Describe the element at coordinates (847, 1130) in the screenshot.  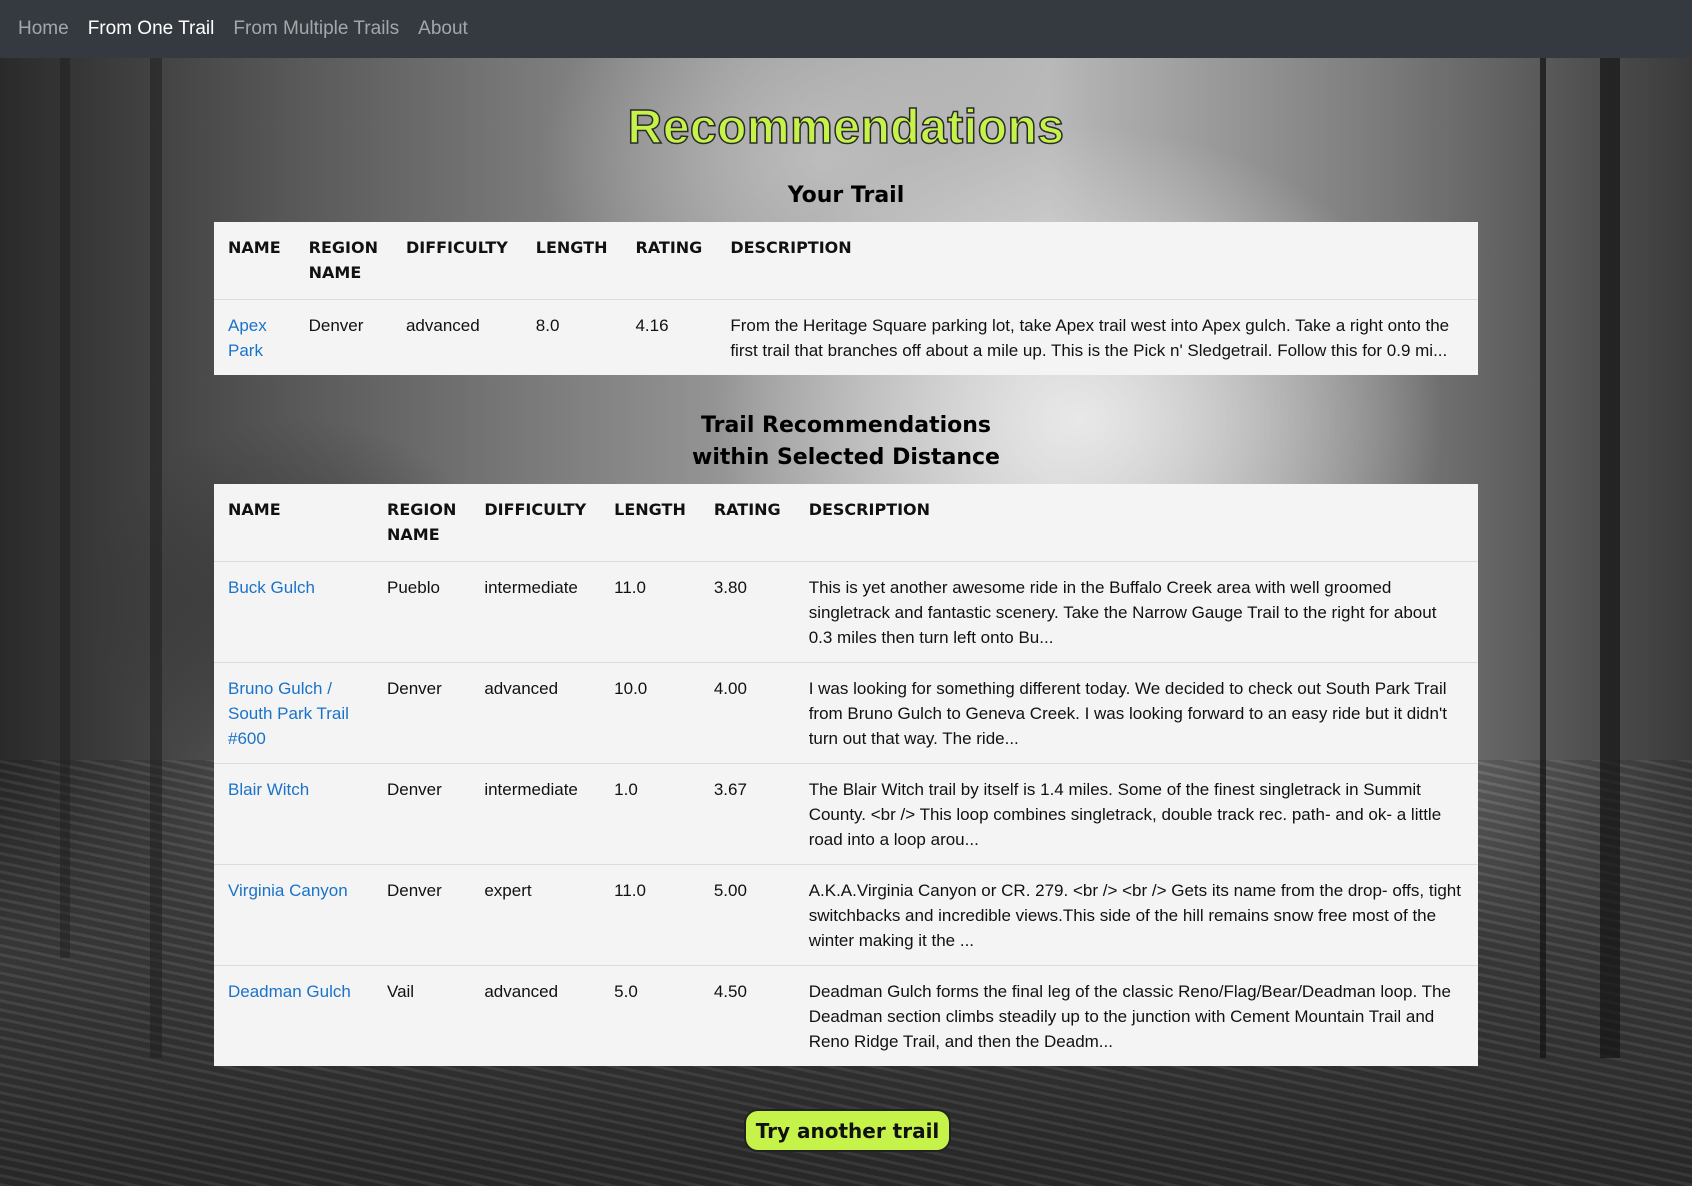
I see `try-another-trail-button: Try another trail` at that location.